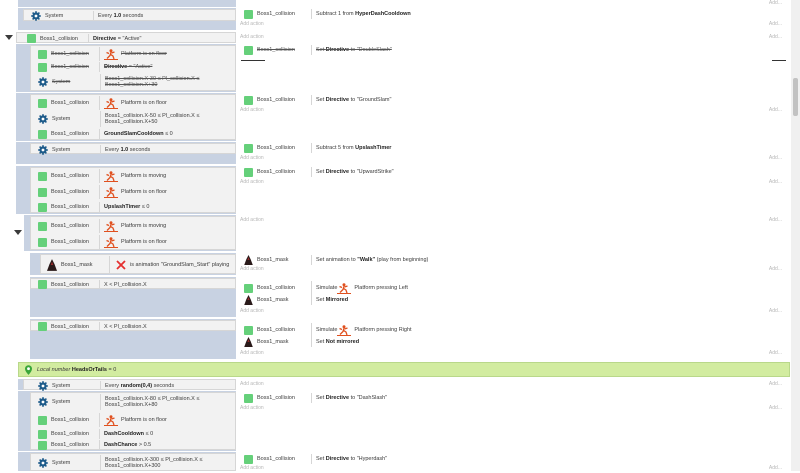 This screenshot has height=473, width=800. What do you see at coordinates (352, 459) in the screenshot?
I see `action-text: Set Directive to "Hyperdash"` at bounding box center [352, 459].